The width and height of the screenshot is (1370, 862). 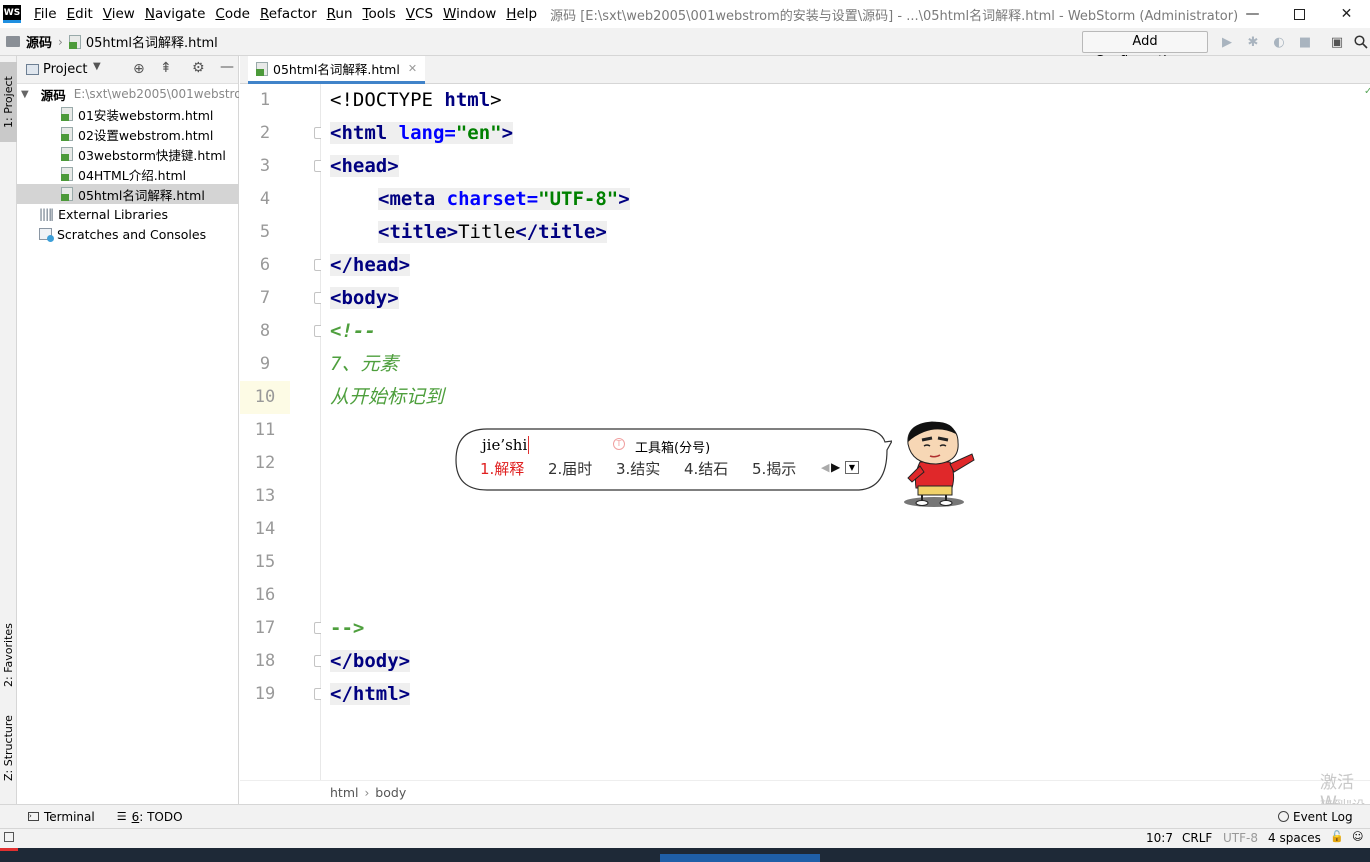 What do you see at coordinates (740, 858) in the screenshot?
I see `taskbar-app-button` at bounding box center [740, 858].